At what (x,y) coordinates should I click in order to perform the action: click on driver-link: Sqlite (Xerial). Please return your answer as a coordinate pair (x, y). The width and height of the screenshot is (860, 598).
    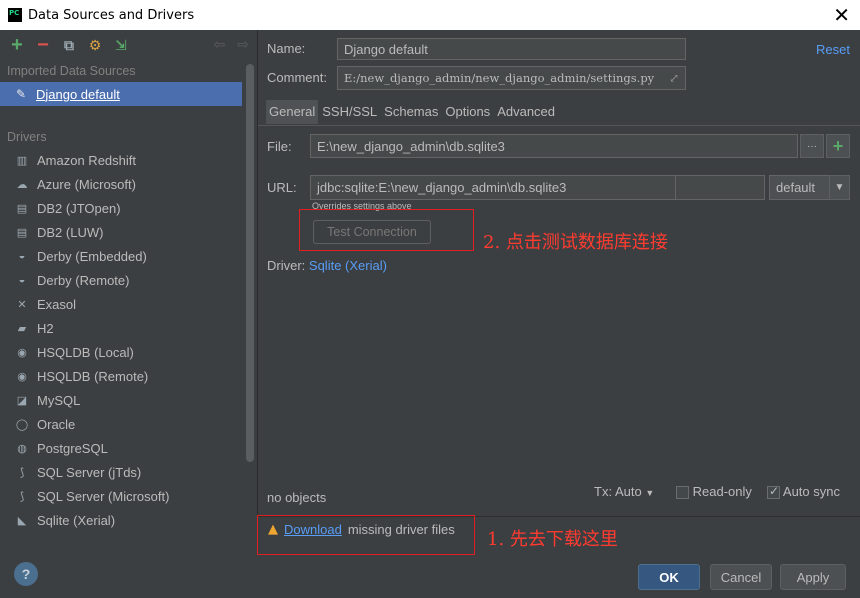
    Looking at the image, I should click on (348, 265).